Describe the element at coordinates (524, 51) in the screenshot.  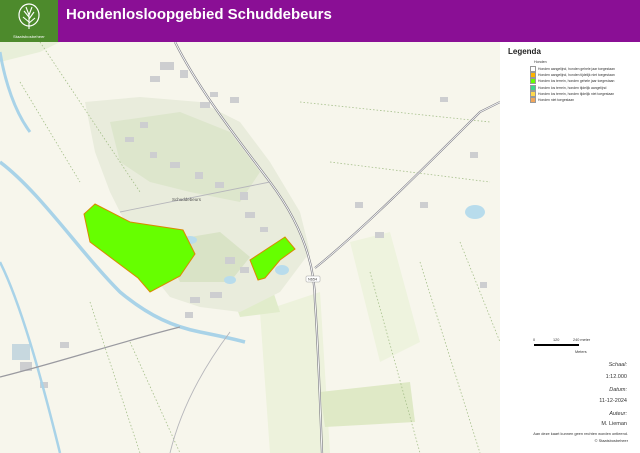
I see `legend-title: Legenda` at that location.